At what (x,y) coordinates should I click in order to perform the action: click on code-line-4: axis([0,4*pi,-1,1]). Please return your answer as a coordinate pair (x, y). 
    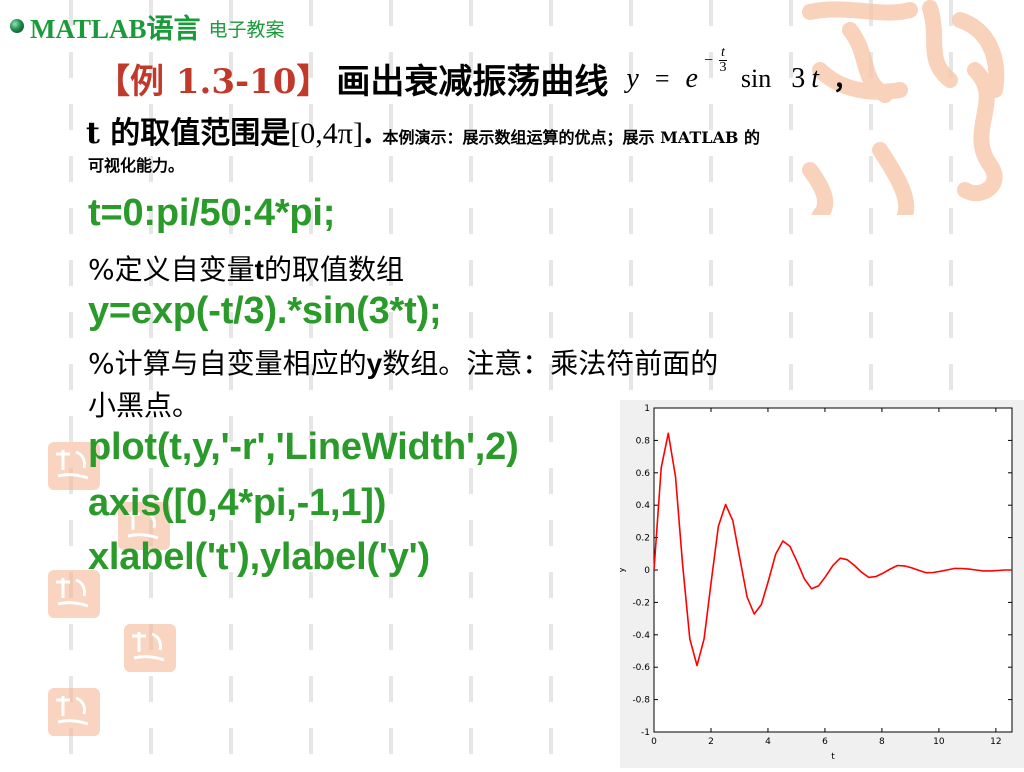
    Looking at the image, I should click on (237, 503).